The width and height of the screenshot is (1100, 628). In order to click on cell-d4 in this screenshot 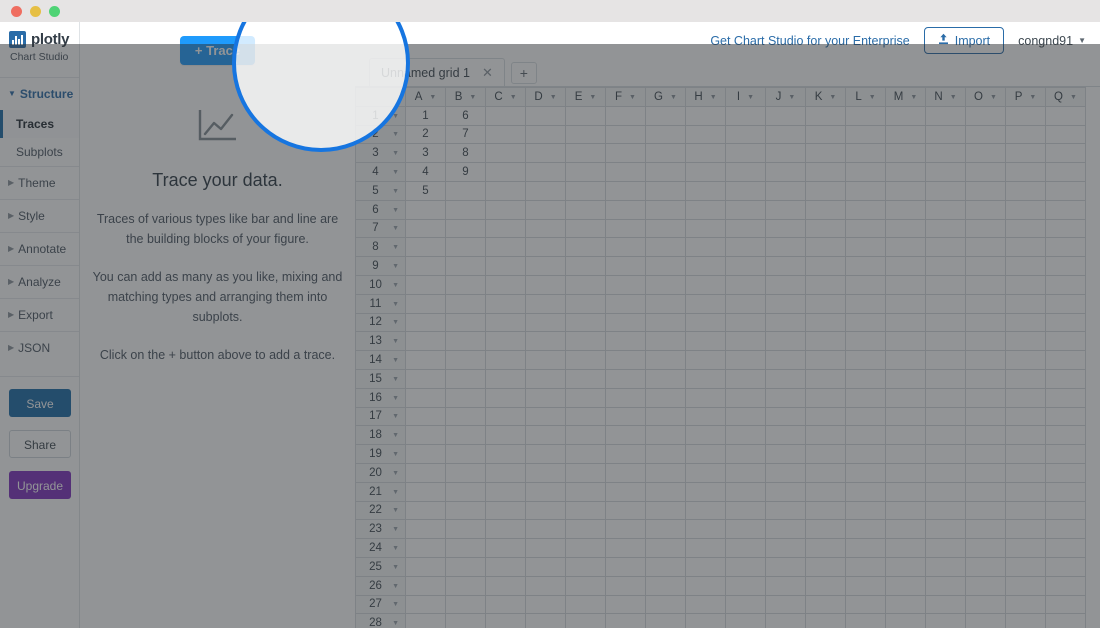, I will do `click(545, 172)`.